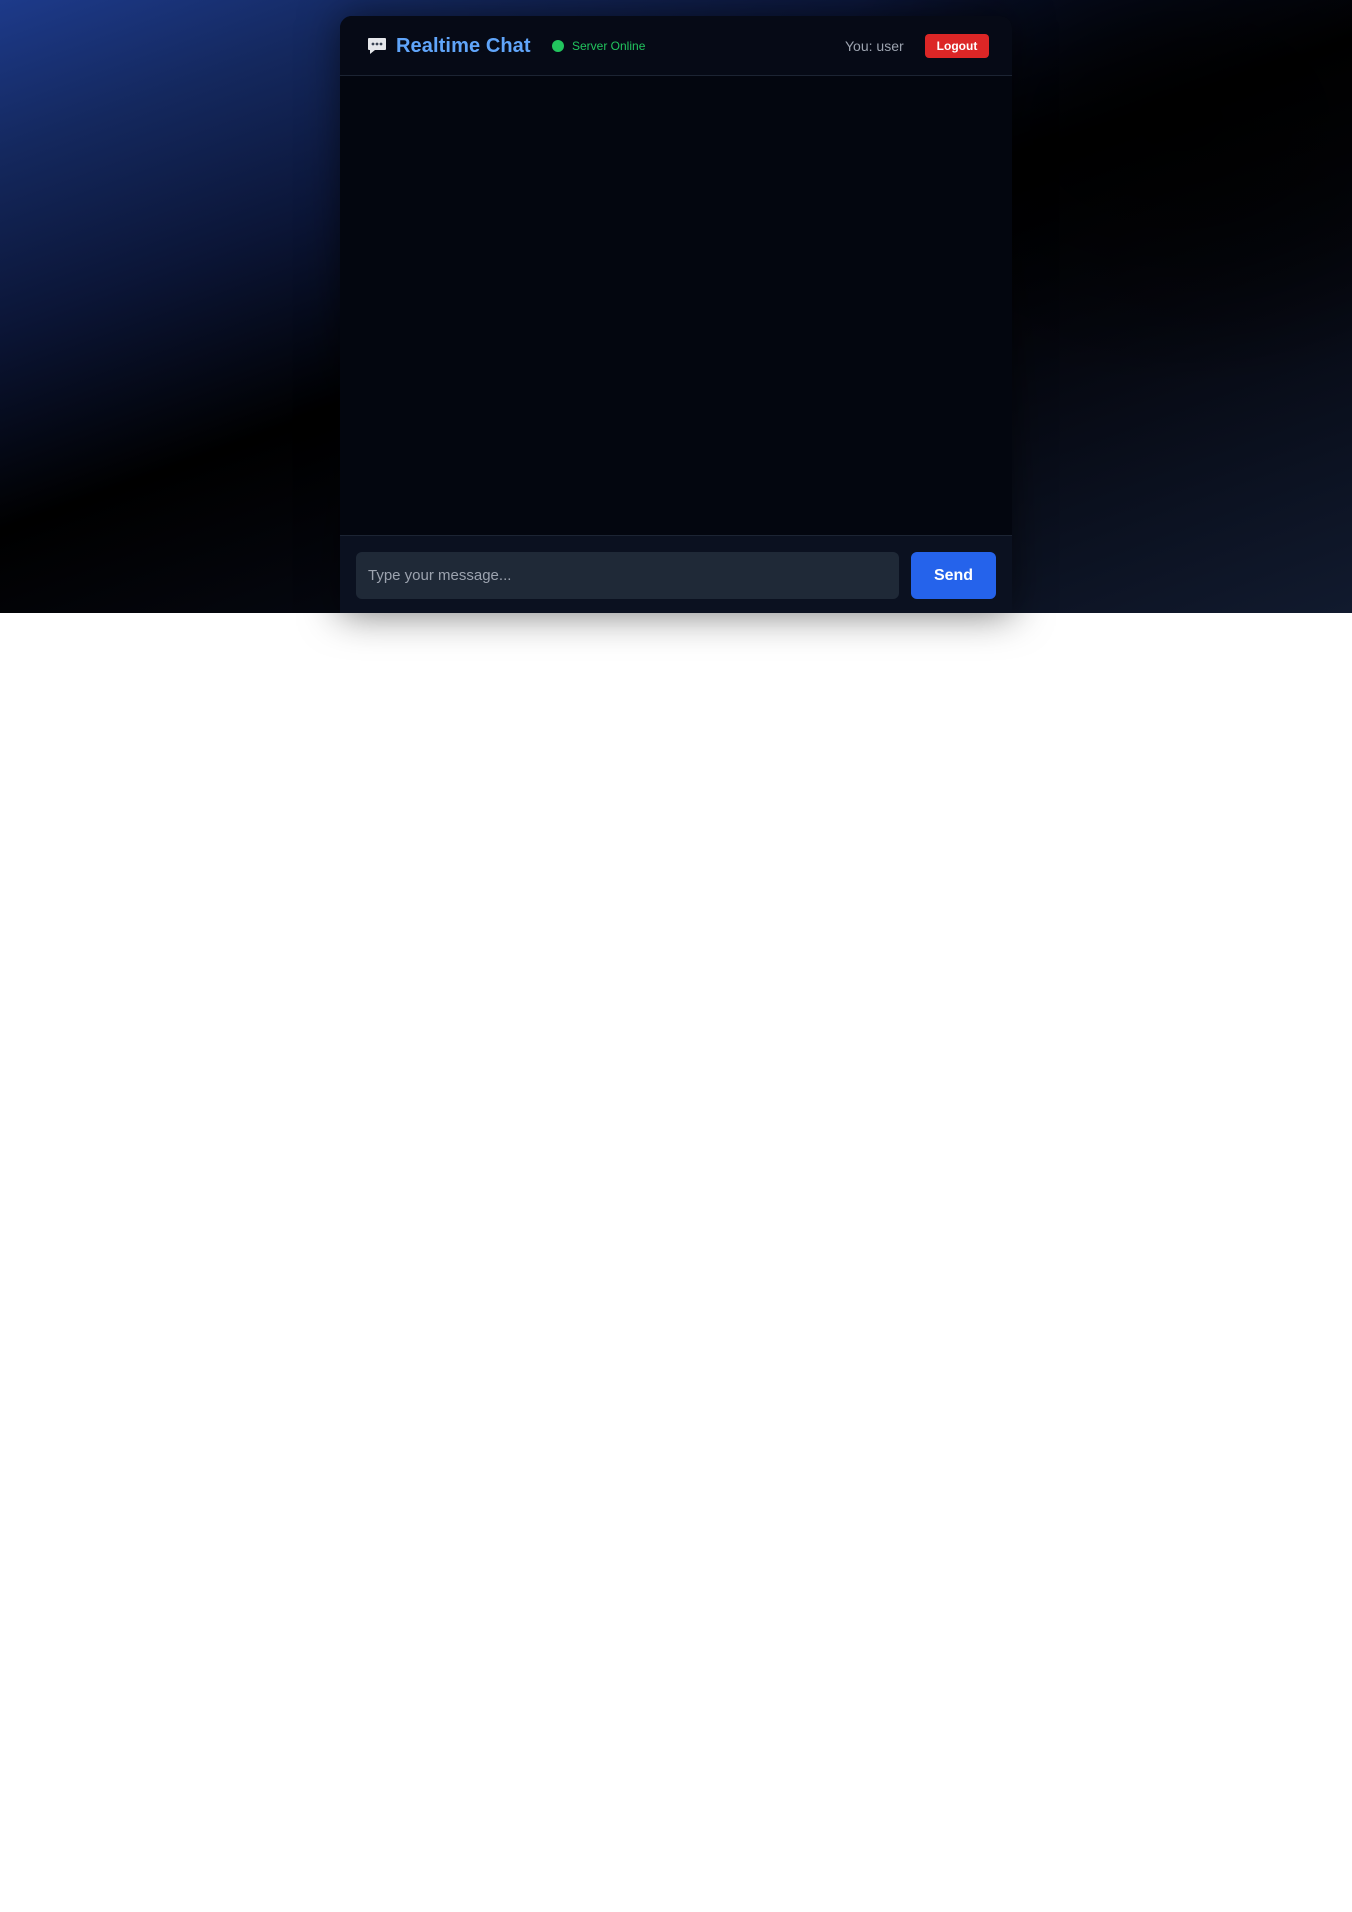 The image size is (1352, 1912). I want to click on brand: Realtime Chat, so click(448, 46).